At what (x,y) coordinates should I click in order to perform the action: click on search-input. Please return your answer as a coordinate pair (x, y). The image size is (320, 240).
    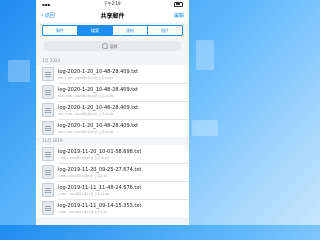
    Looking at the image, I should click on (116, 46).